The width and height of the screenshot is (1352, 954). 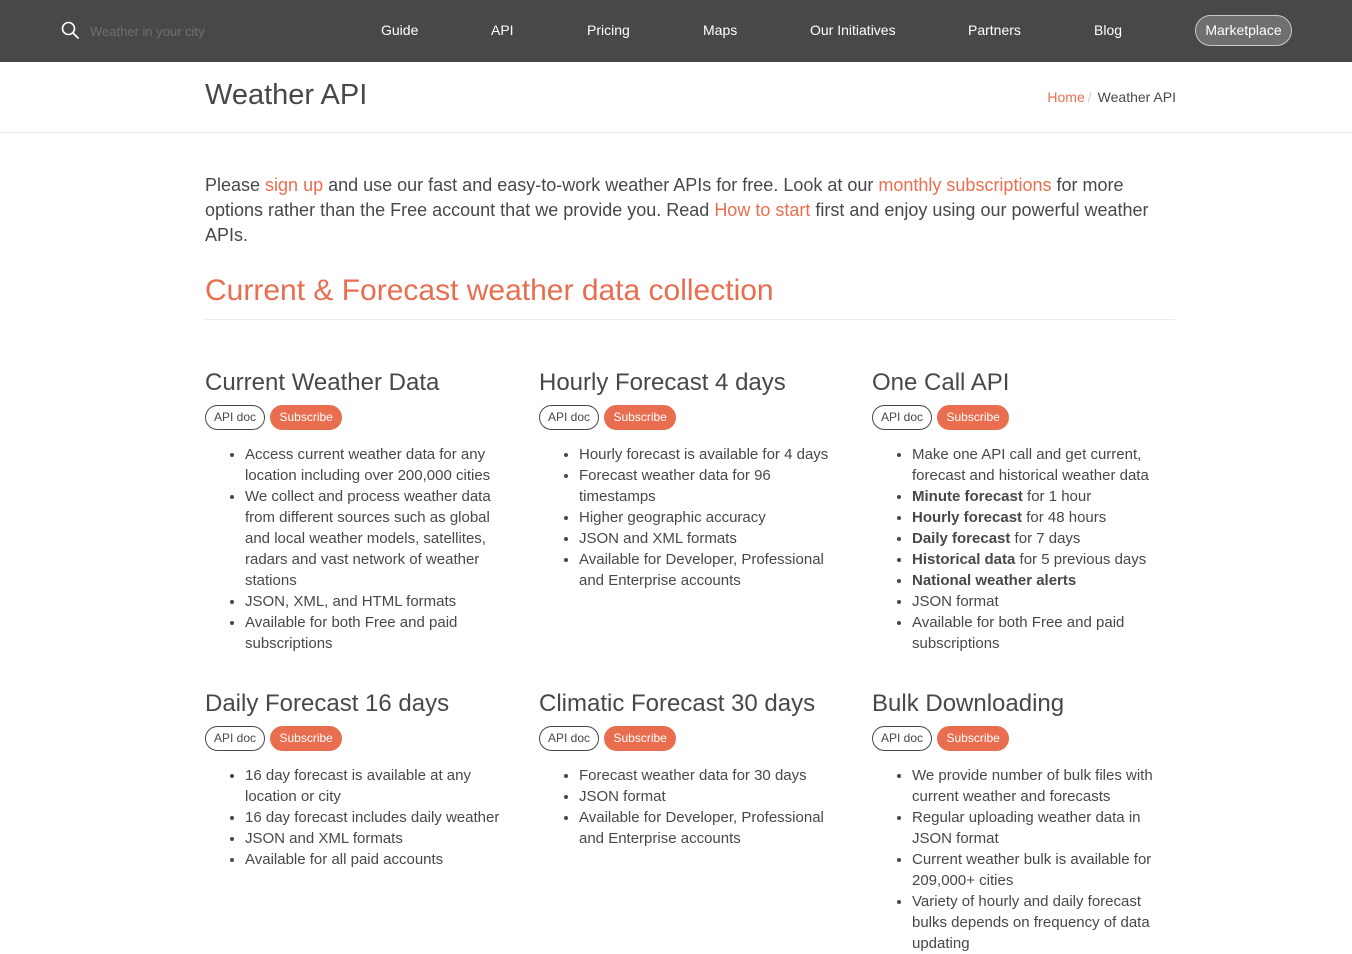 What do you see at coordinates (502, 30) in the screenshot?
I see `nav-api: API` at bounding box center [502, 30].